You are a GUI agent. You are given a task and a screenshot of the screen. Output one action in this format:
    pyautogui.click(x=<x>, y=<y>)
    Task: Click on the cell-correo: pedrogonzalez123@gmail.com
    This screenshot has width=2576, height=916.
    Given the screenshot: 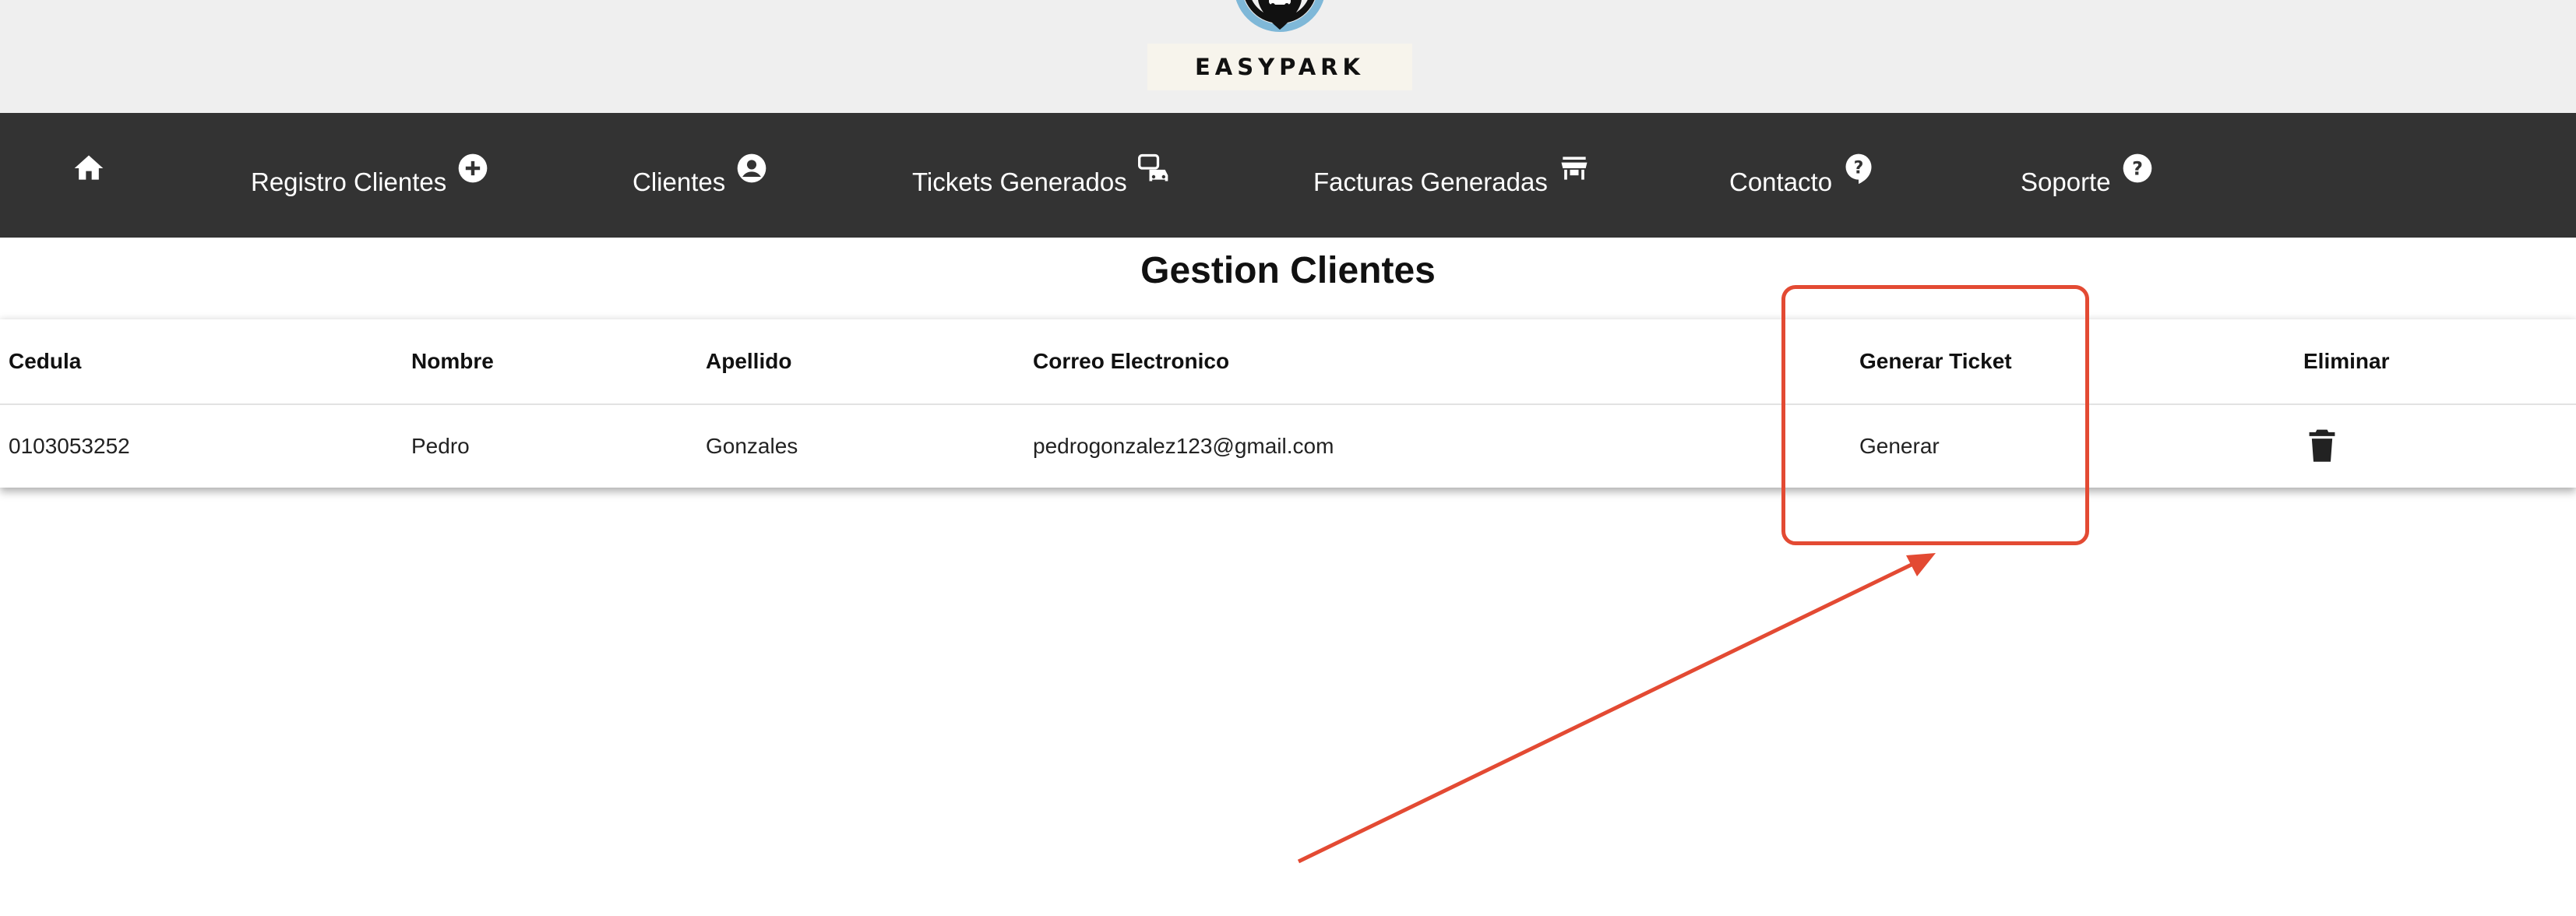 What is the action you would take?
    pyautogui.click(x=1183, y=446)
    